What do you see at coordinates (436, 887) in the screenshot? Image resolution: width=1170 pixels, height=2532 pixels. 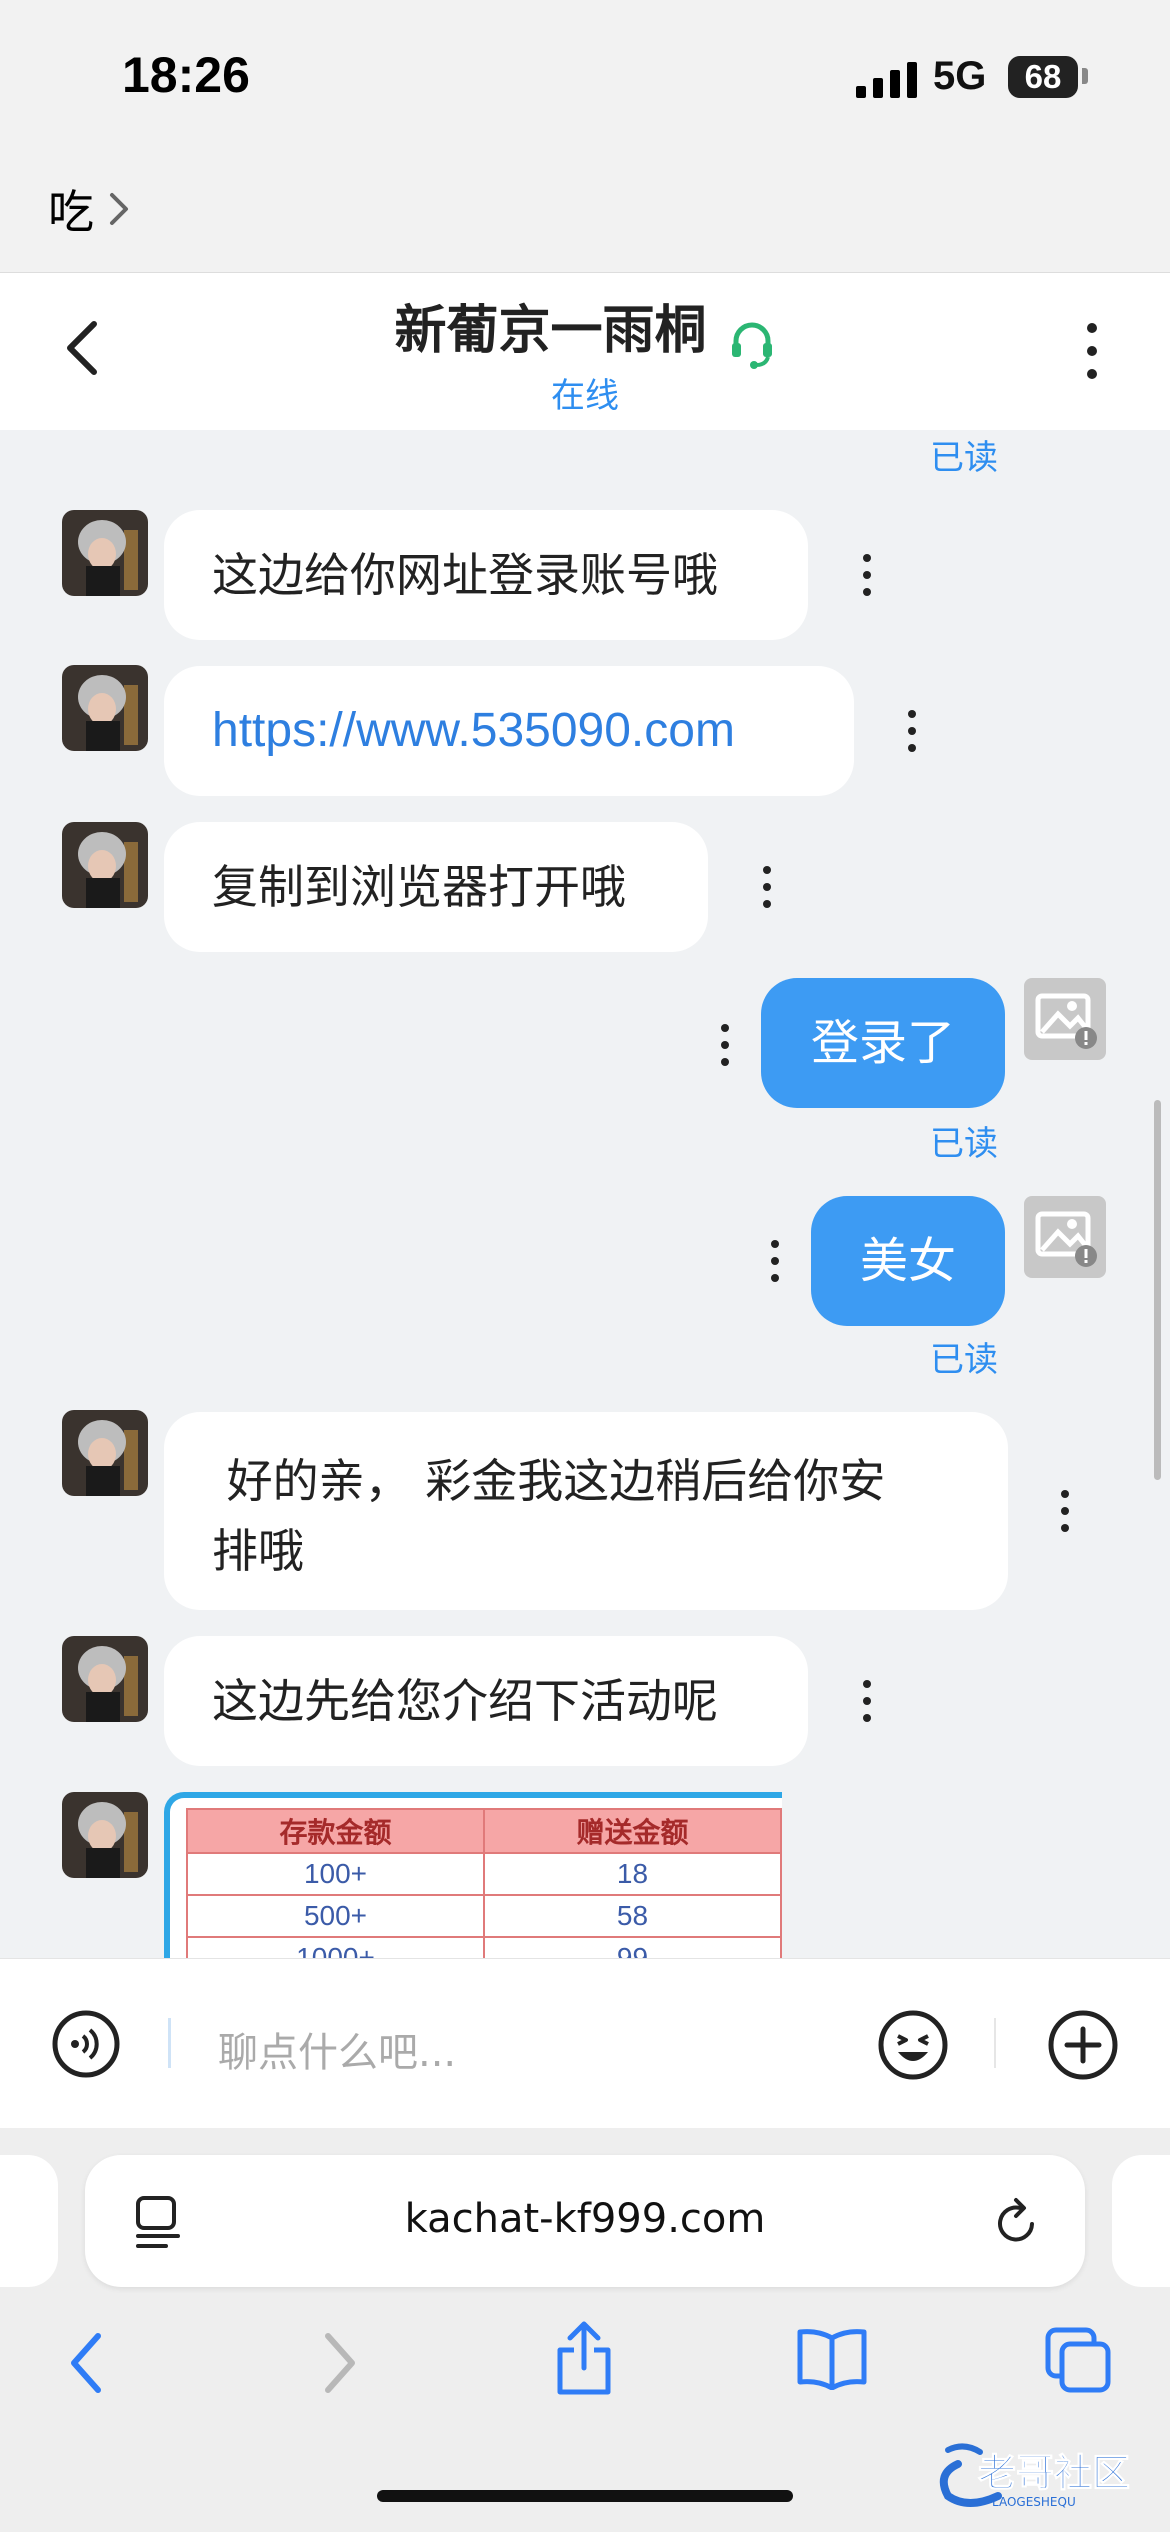 I see `message-bubble: 复制到浏览器打开哦` at bounding box center [436, 887].